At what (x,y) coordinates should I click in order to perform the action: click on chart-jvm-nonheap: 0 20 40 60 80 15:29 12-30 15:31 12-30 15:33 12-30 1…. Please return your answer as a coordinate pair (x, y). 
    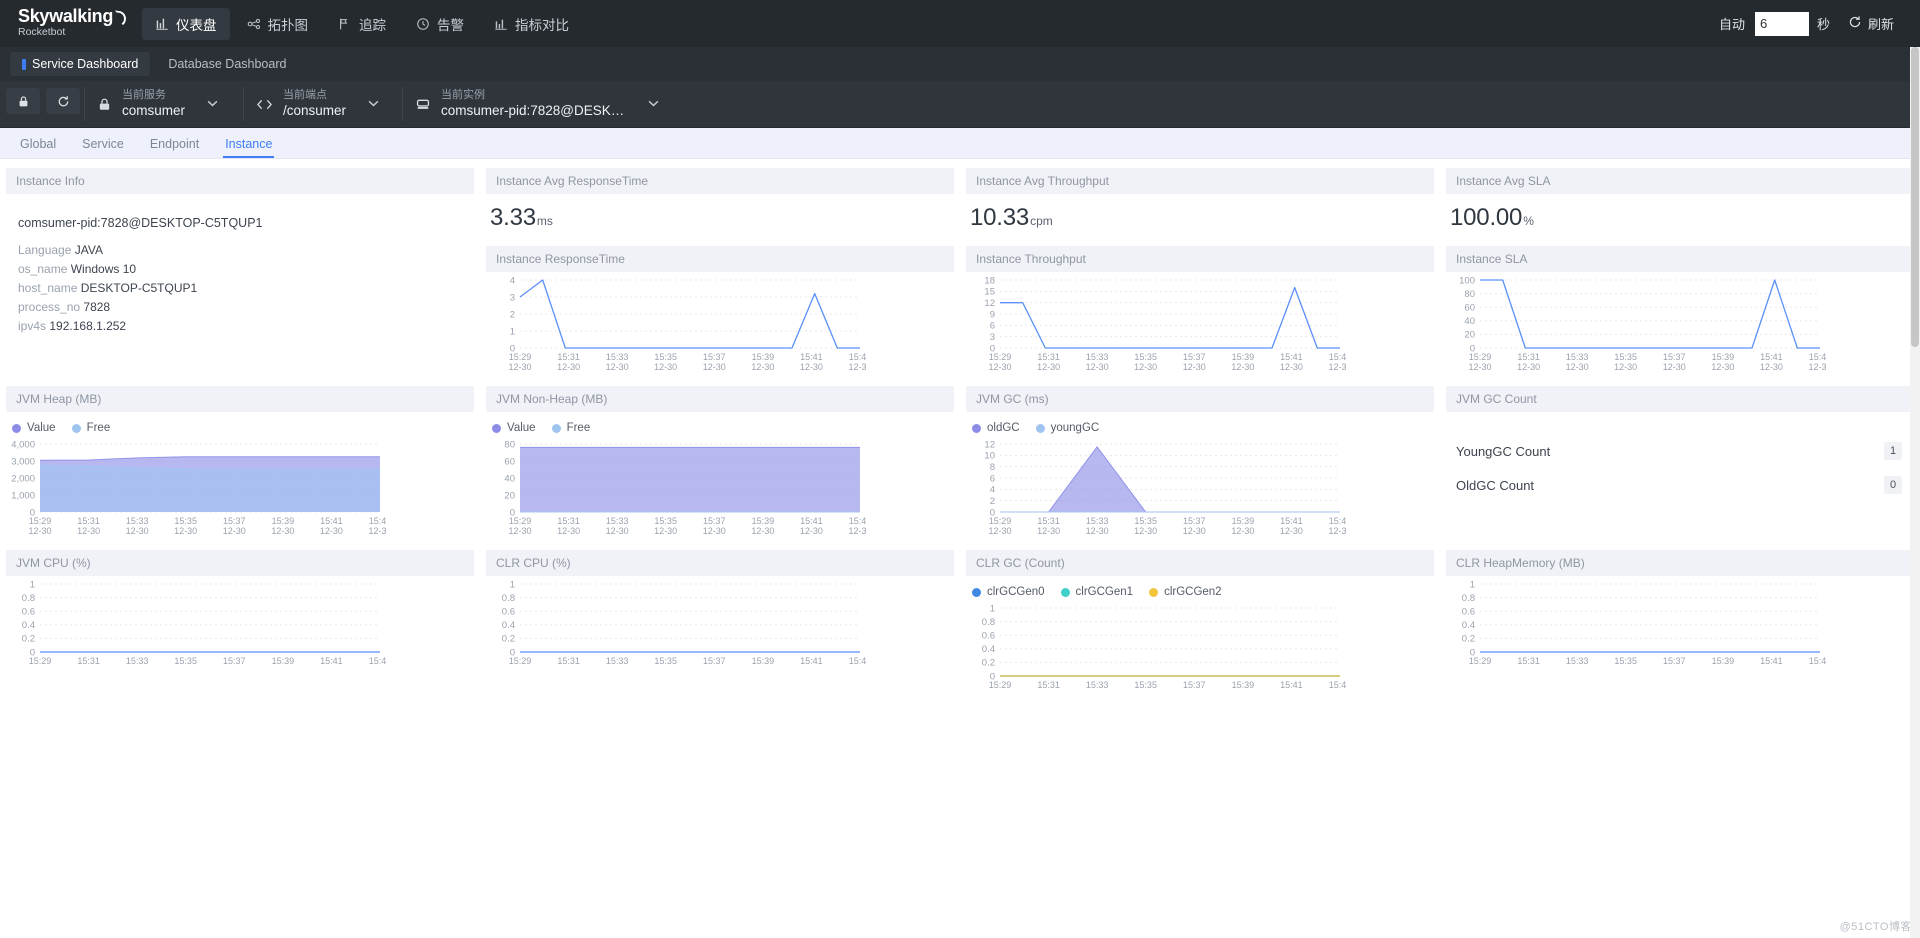
    Looking at the image, I should click on (720, 487).